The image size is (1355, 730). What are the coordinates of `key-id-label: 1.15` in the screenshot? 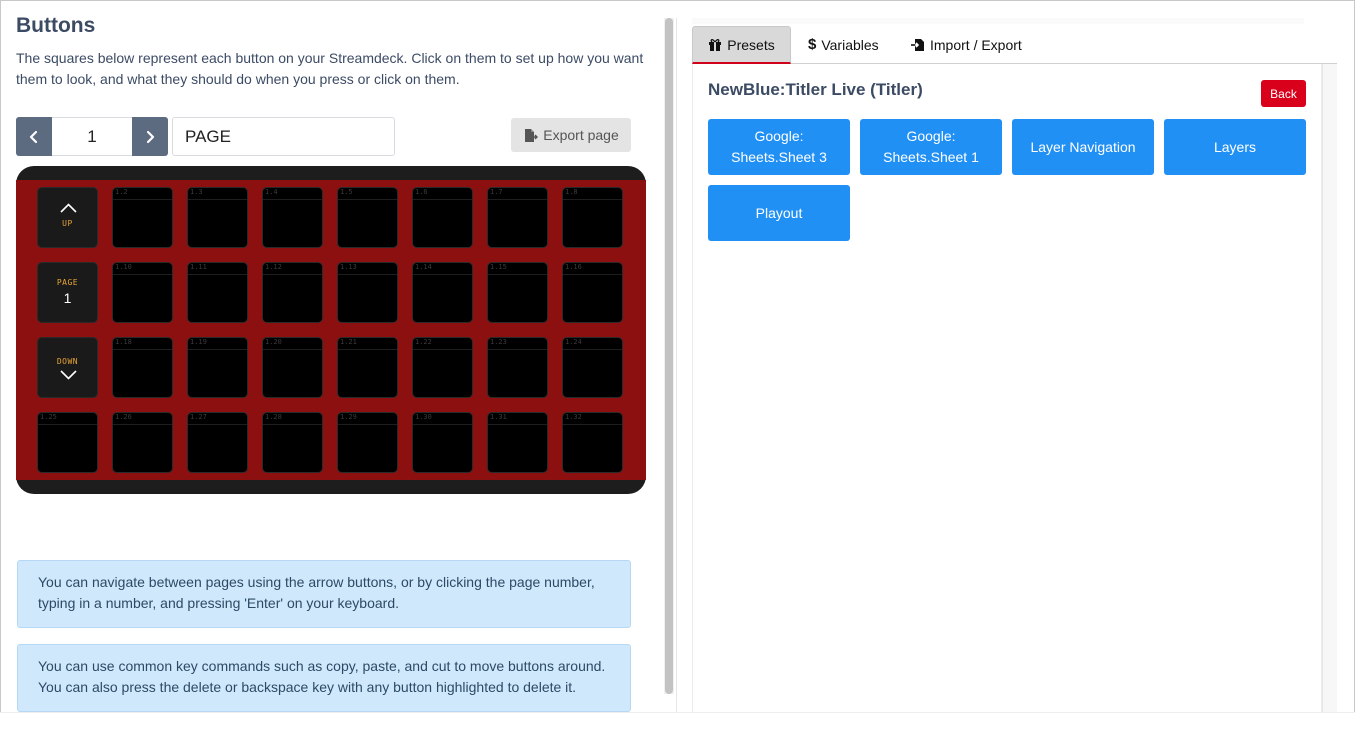 It's located at (498, 267).